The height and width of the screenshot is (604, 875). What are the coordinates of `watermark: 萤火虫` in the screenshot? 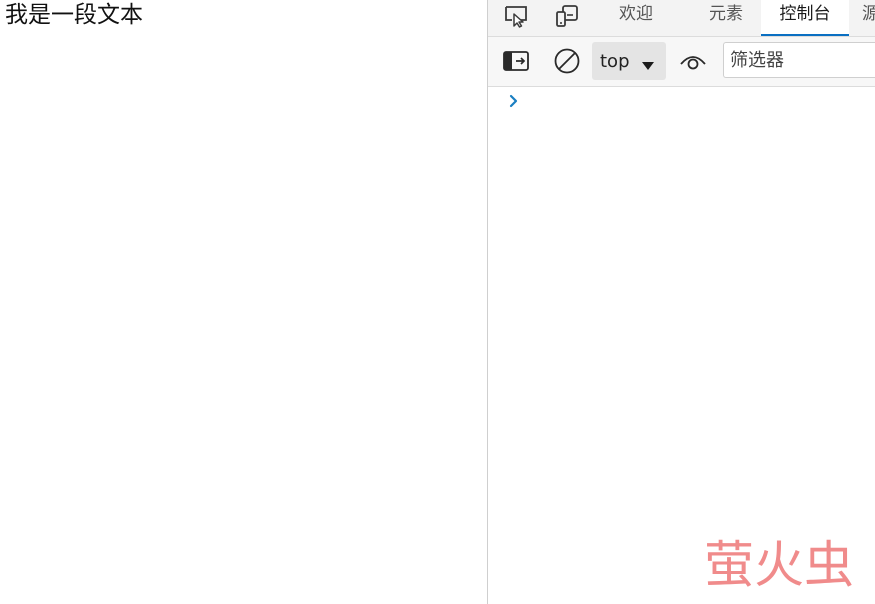 It's located at (779, 565).